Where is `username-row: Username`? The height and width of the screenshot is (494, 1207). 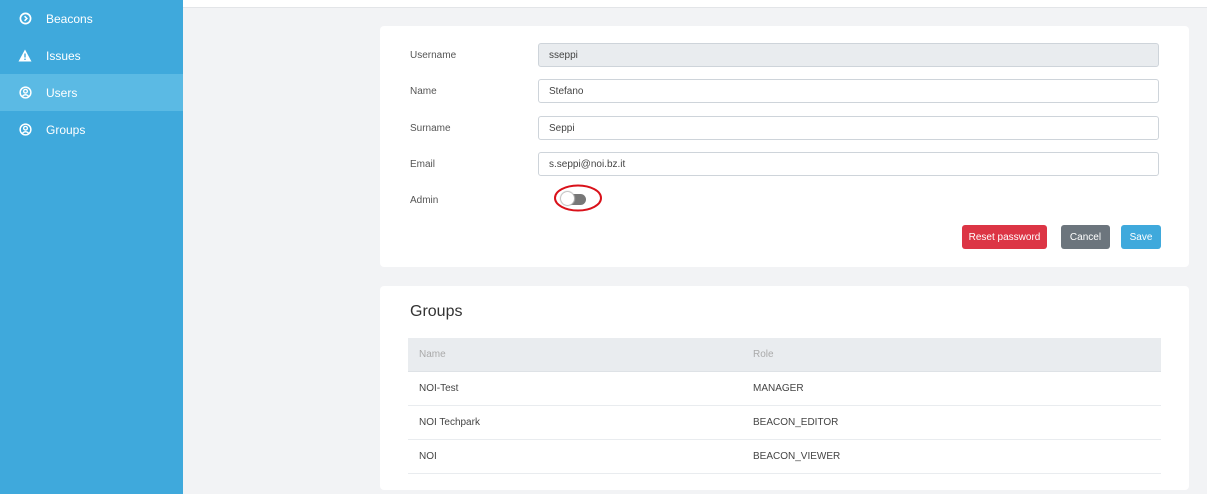
username-row: Username is located at coordinates (784, 56).